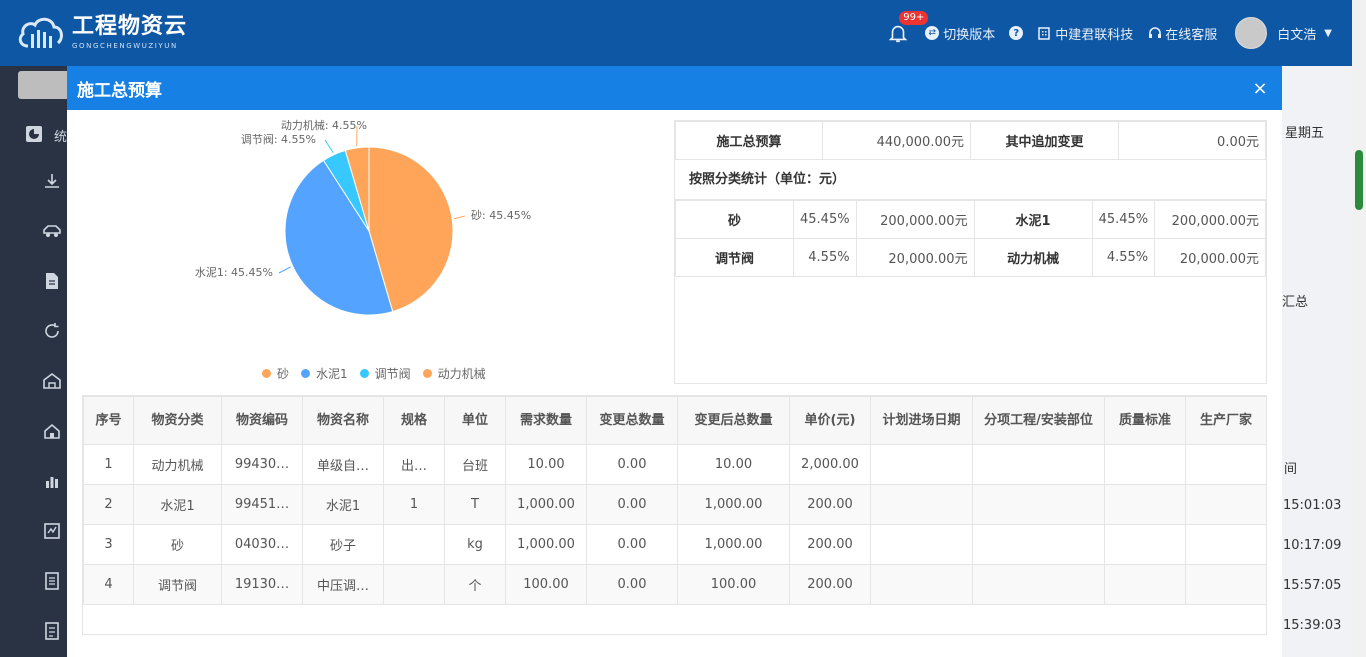 This screenshot has height=657, width=1366. I want to click on additional-change-label: 其中追加变更, so click(1044, 140).